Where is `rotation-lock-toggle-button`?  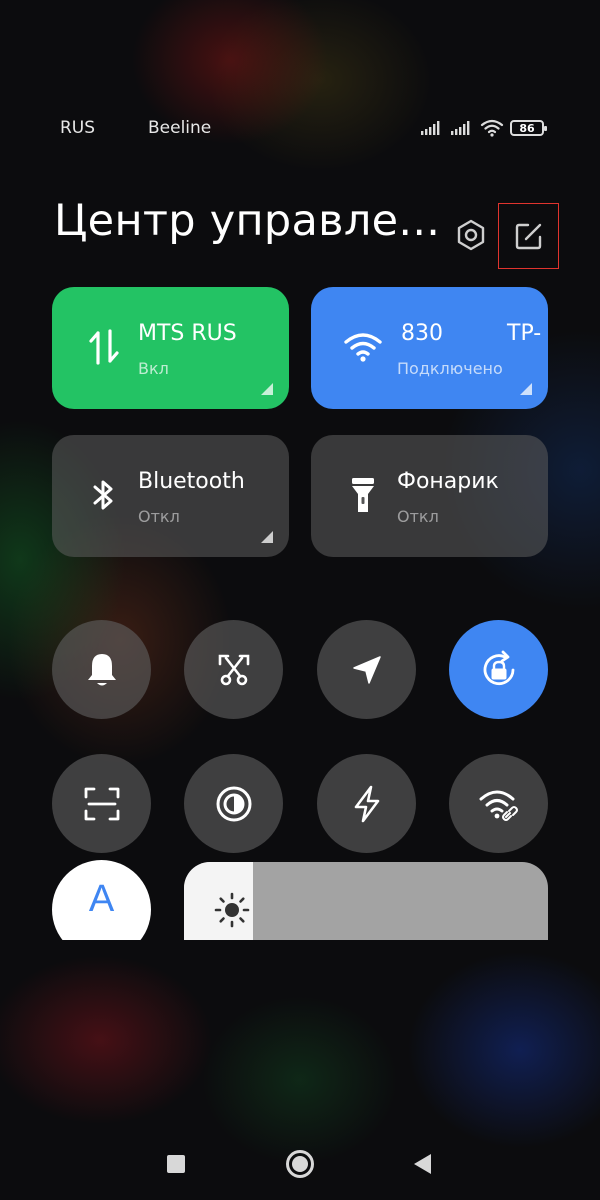 rotation-lock-toggle-button is located at coordinates (498, 669).